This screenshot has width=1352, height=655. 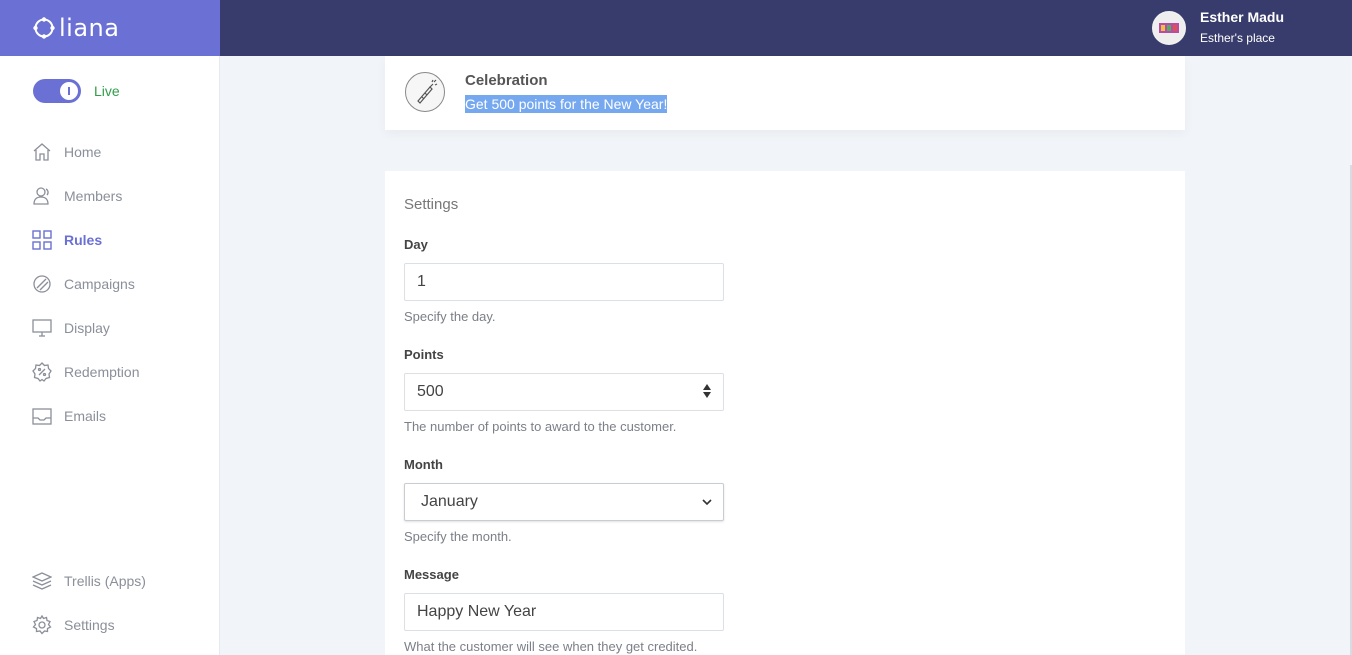 What do you see at coordinates (1237, 38) in the screenshot?
I see `user-place: Esther's place` at bounding box center [1237, 38].